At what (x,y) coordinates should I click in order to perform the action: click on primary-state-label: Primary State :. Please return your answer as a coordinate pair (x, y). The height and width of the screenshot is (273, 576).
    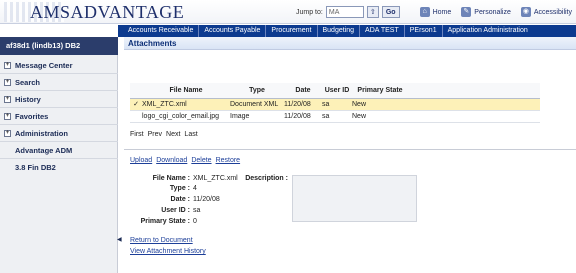
    Looking at the image, I should click on (165, 221).